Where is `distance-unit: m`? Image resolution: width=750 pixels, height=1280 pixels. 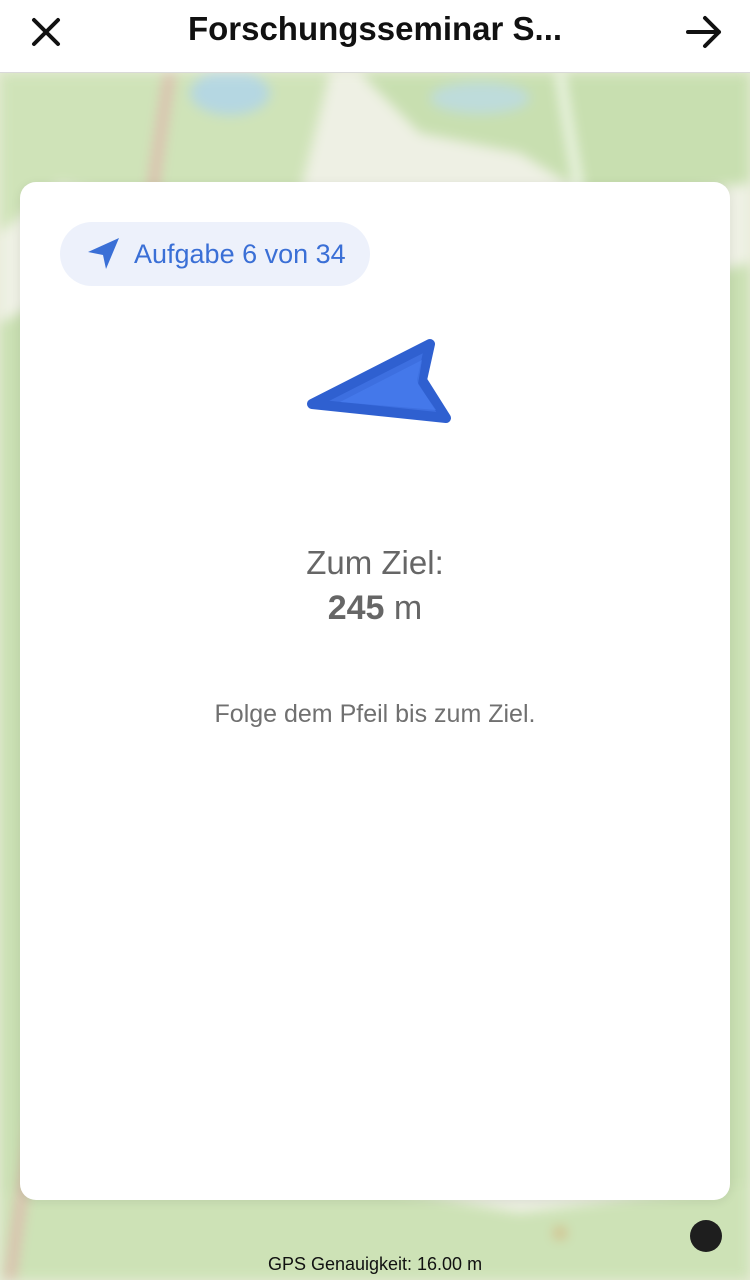 distance-unit: m is located at coordinates (408, 608).